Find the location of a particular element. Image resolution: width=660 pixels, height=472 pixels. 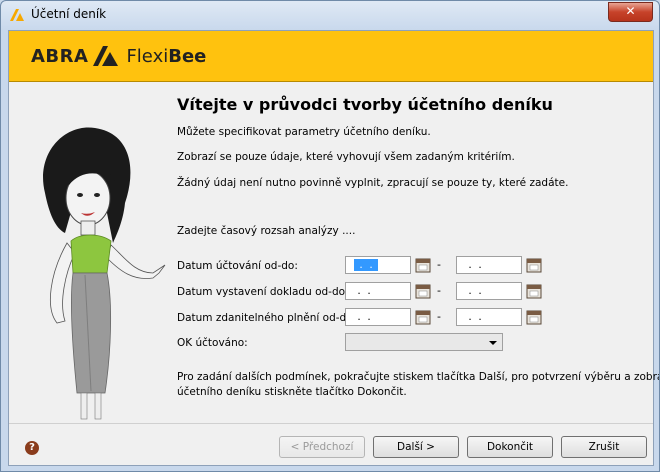

previous-button: < Předchozí is located at coordinates (322, 447).